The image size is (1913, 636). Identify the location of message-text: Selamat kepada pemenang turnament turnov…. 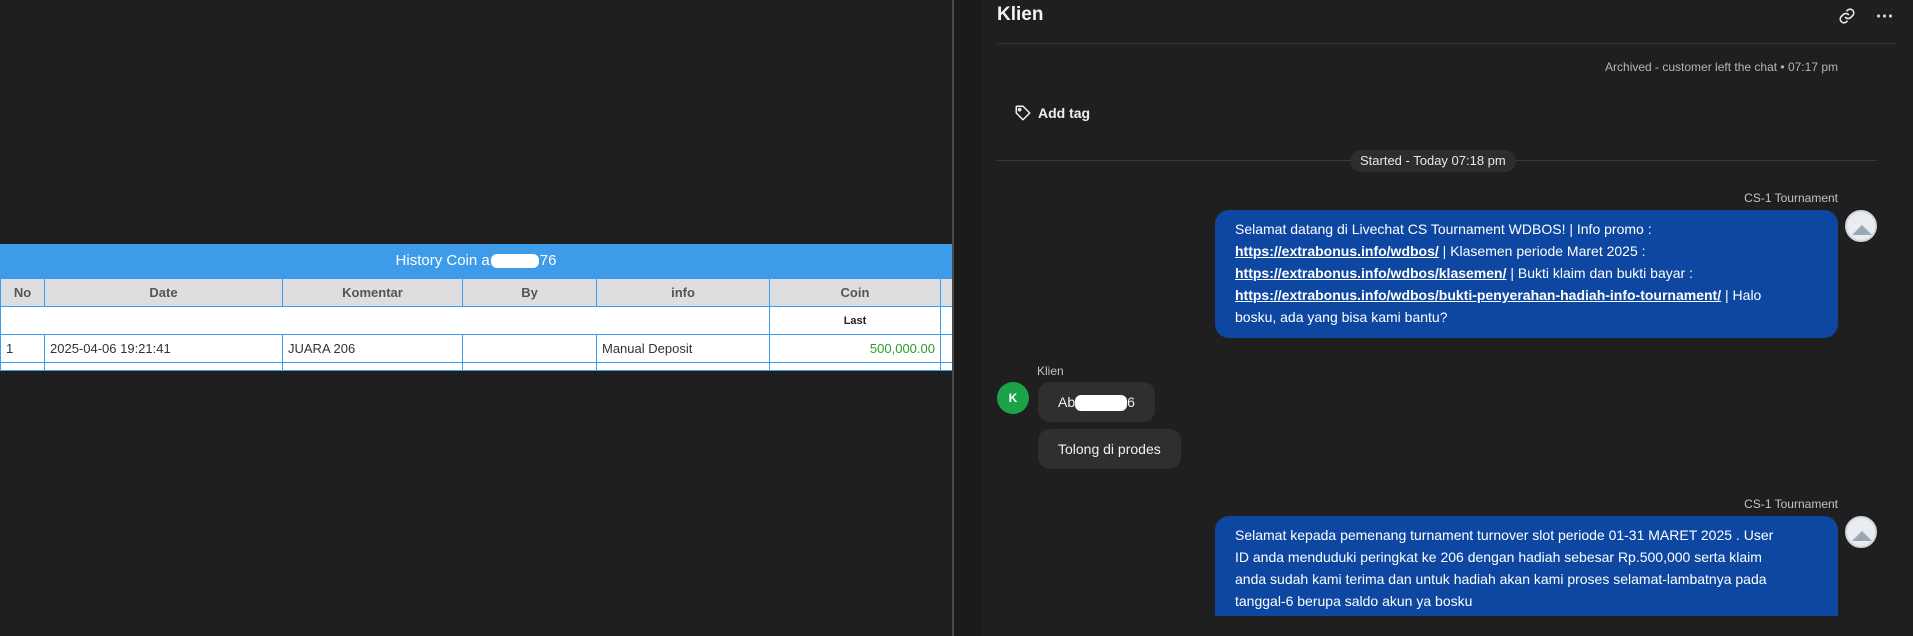
(1504, 535).